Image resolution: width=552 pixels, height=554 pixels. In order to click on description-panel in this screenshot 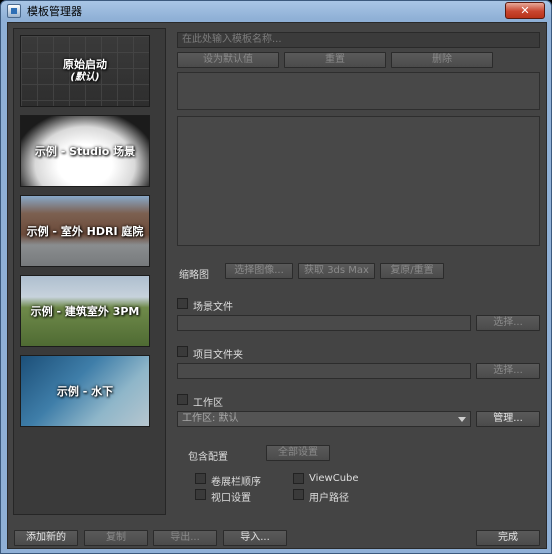, I will do `click(358, 91)`.